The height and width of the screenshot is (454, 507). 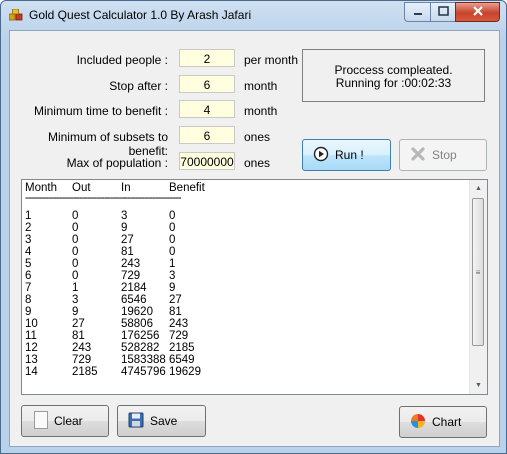 What do you see at coordinates (31, 348) in the screenshot?
I see `cell-month: 12` at bounding box center [31, 348].